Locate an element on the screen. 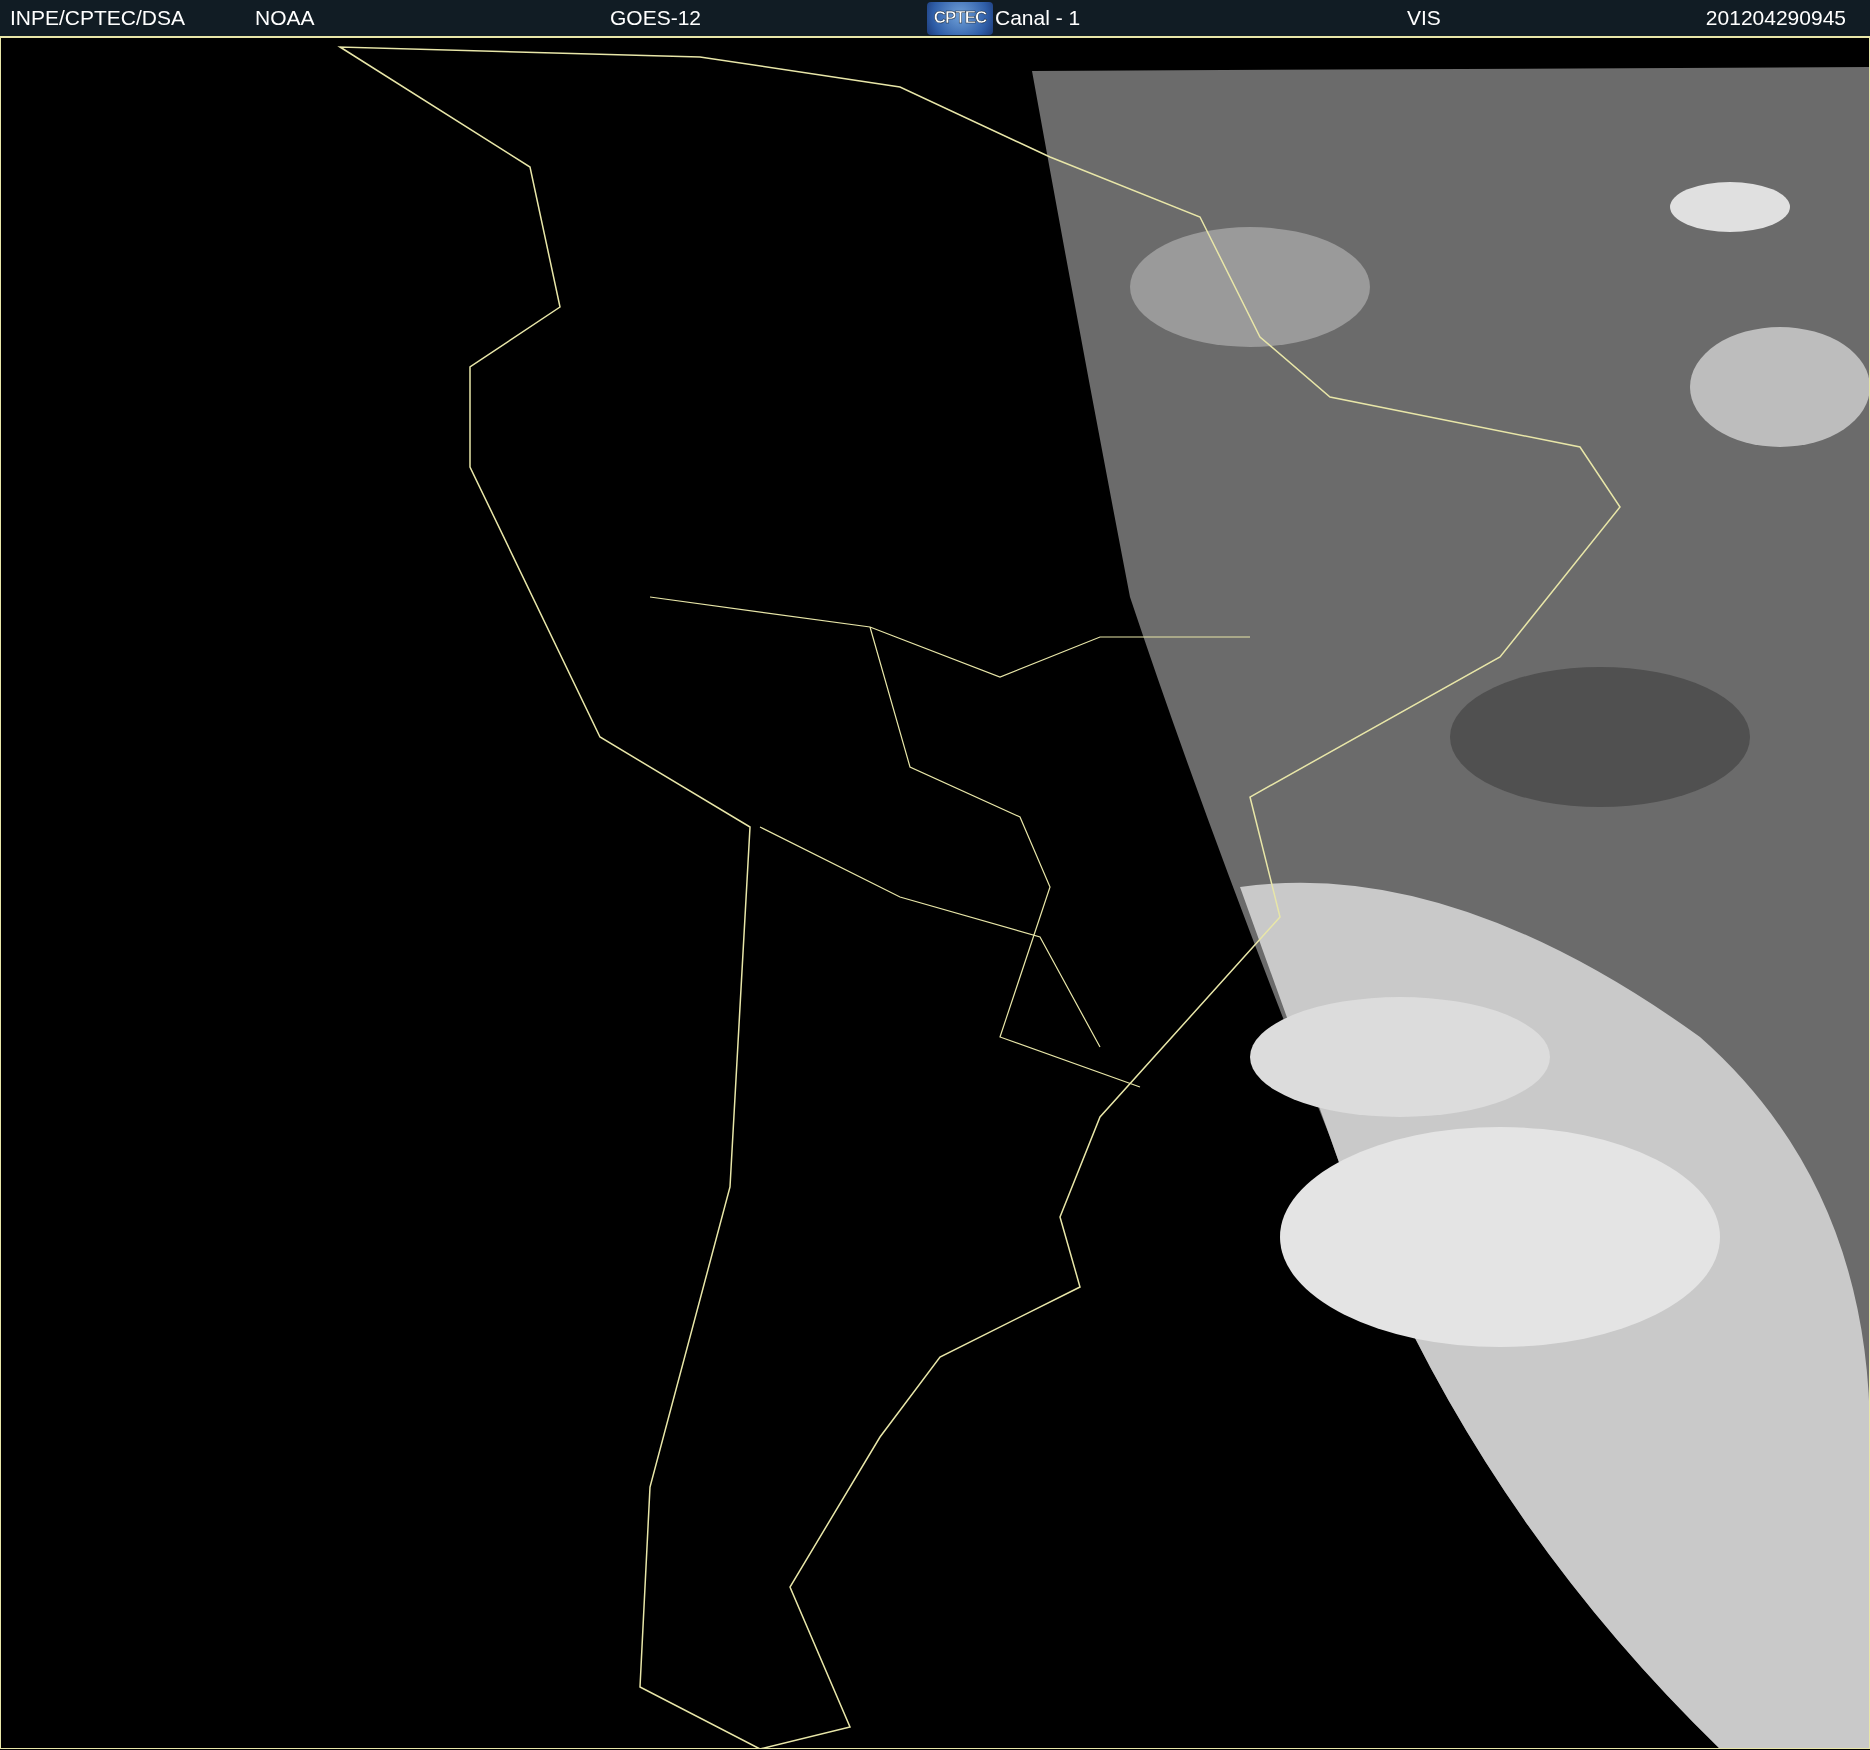 Image resolution: width=1870 pixels, height=1750 pixels. agency-label: NOAA is located at coordinates (285, 18).